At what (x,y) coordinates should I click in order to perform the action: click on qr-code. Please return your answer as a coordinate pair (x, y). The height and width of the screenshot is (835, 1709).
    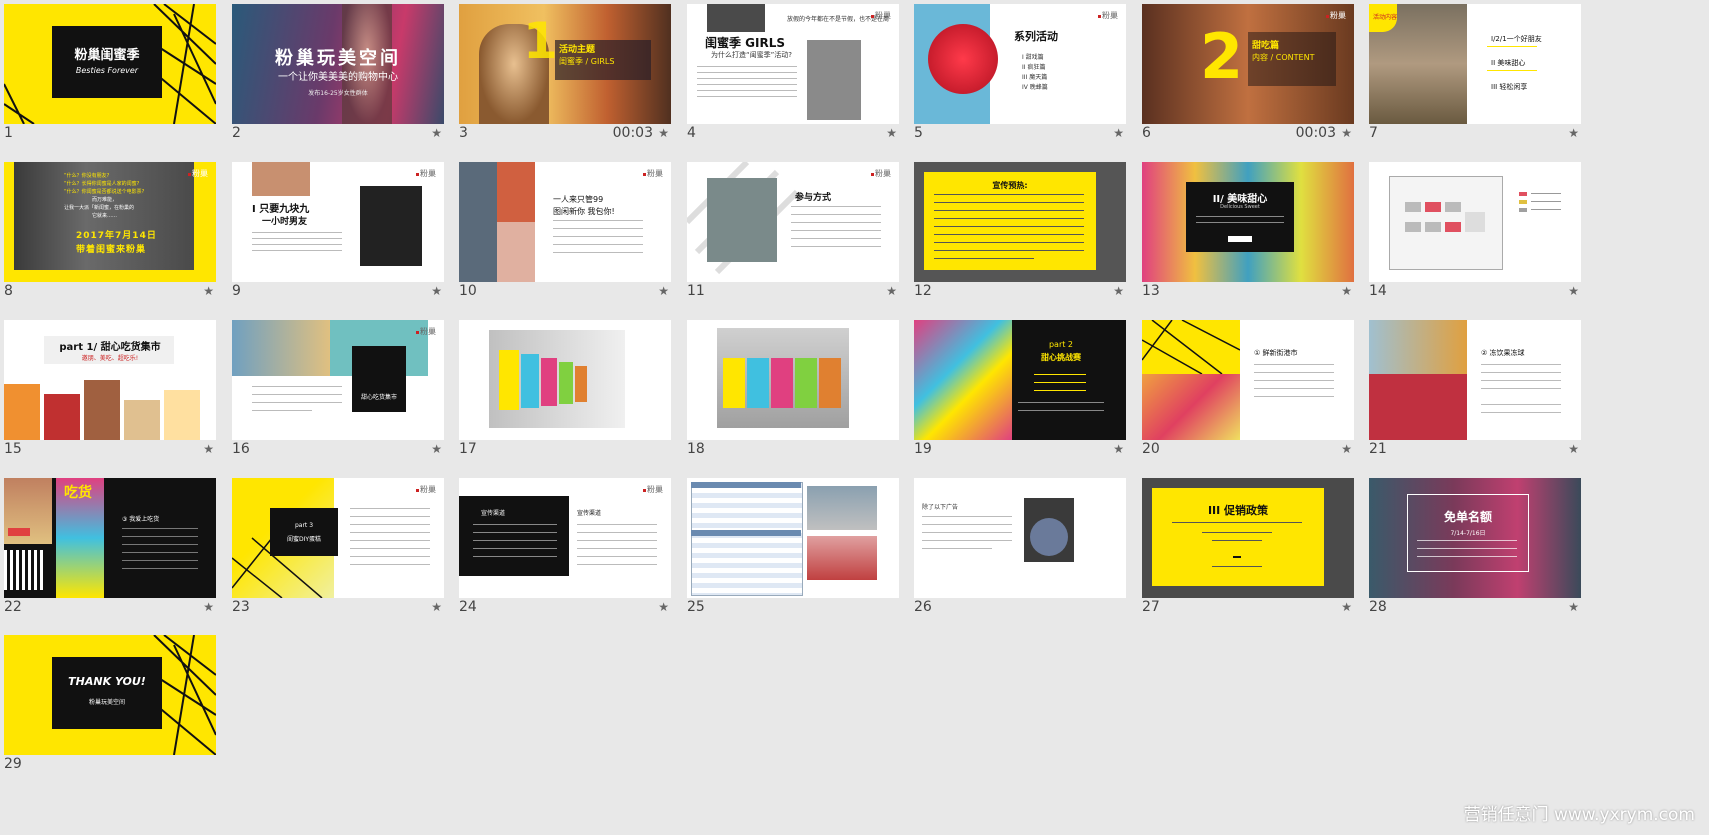
    Looking at the image, I should click on (24, 570).